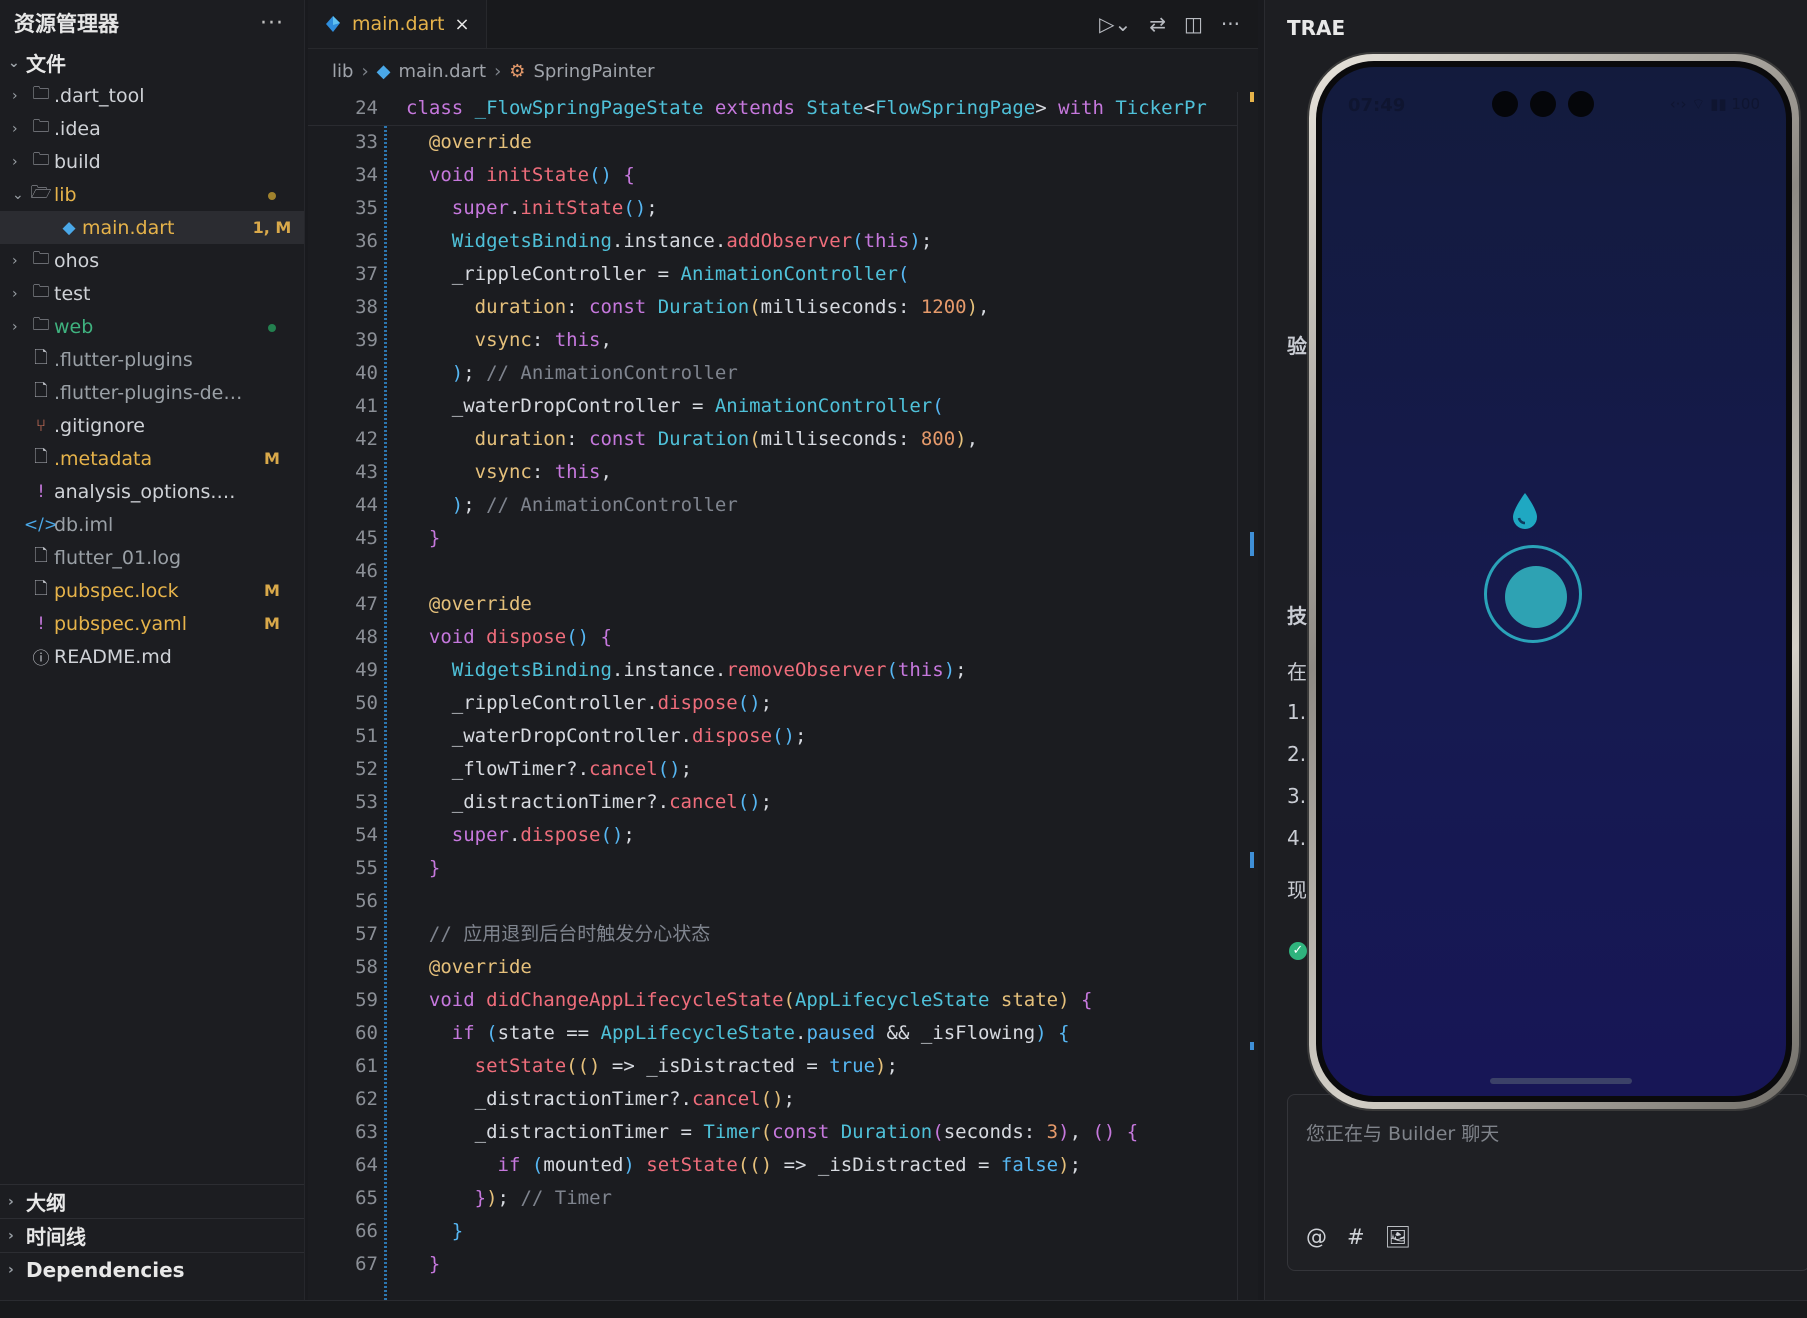 This screenshot has width=1807, height=1318. I want to click on tree-item-flutter-01-log: 🗋 flutter_01.log, so click(152, 557).